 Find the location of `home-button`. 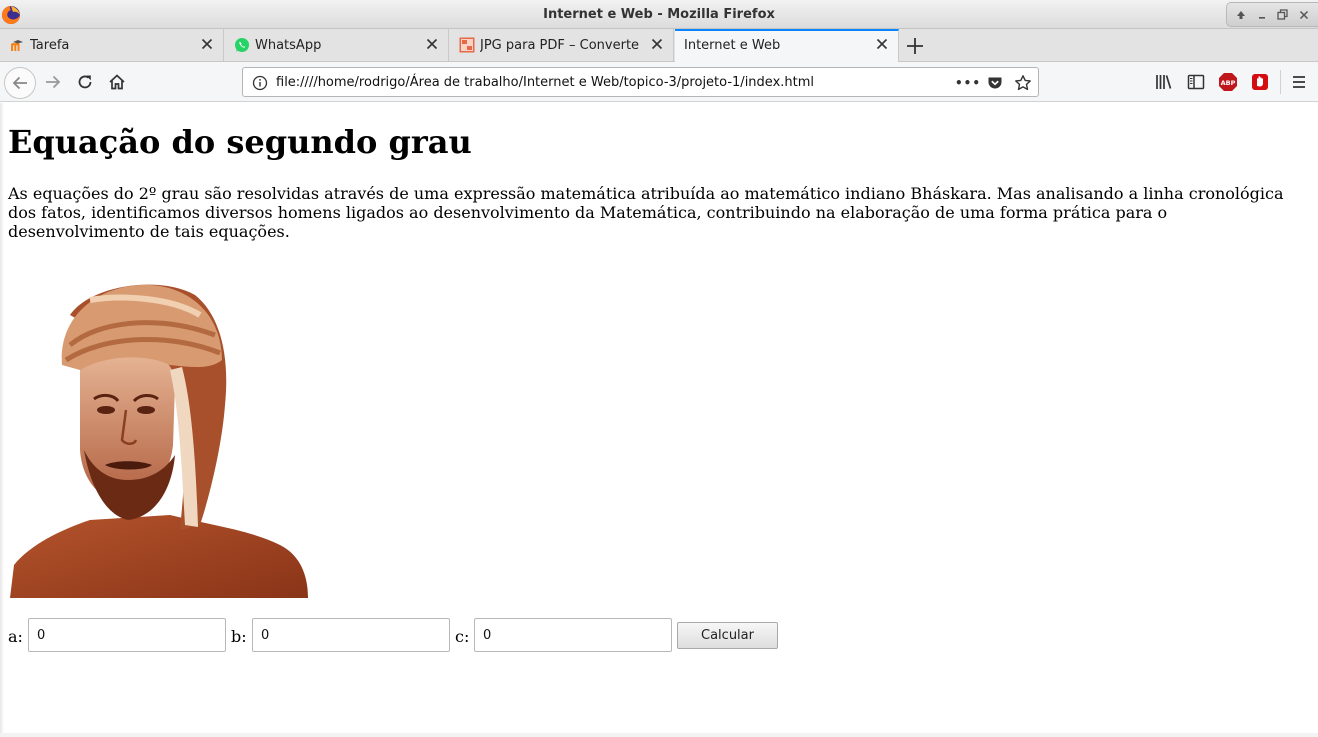

home-button is located at coordinates (117, 82).